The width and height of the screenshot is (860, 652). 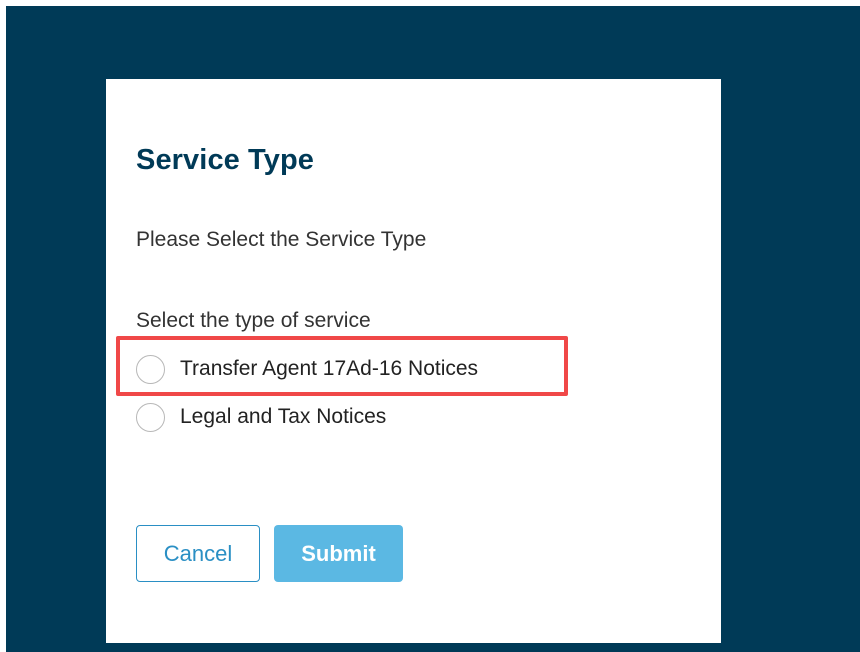 What do you see at coordinates (198, 553) in the screenshot?
I see `cancel-button: Cancel` at bounding box center [198, 553].